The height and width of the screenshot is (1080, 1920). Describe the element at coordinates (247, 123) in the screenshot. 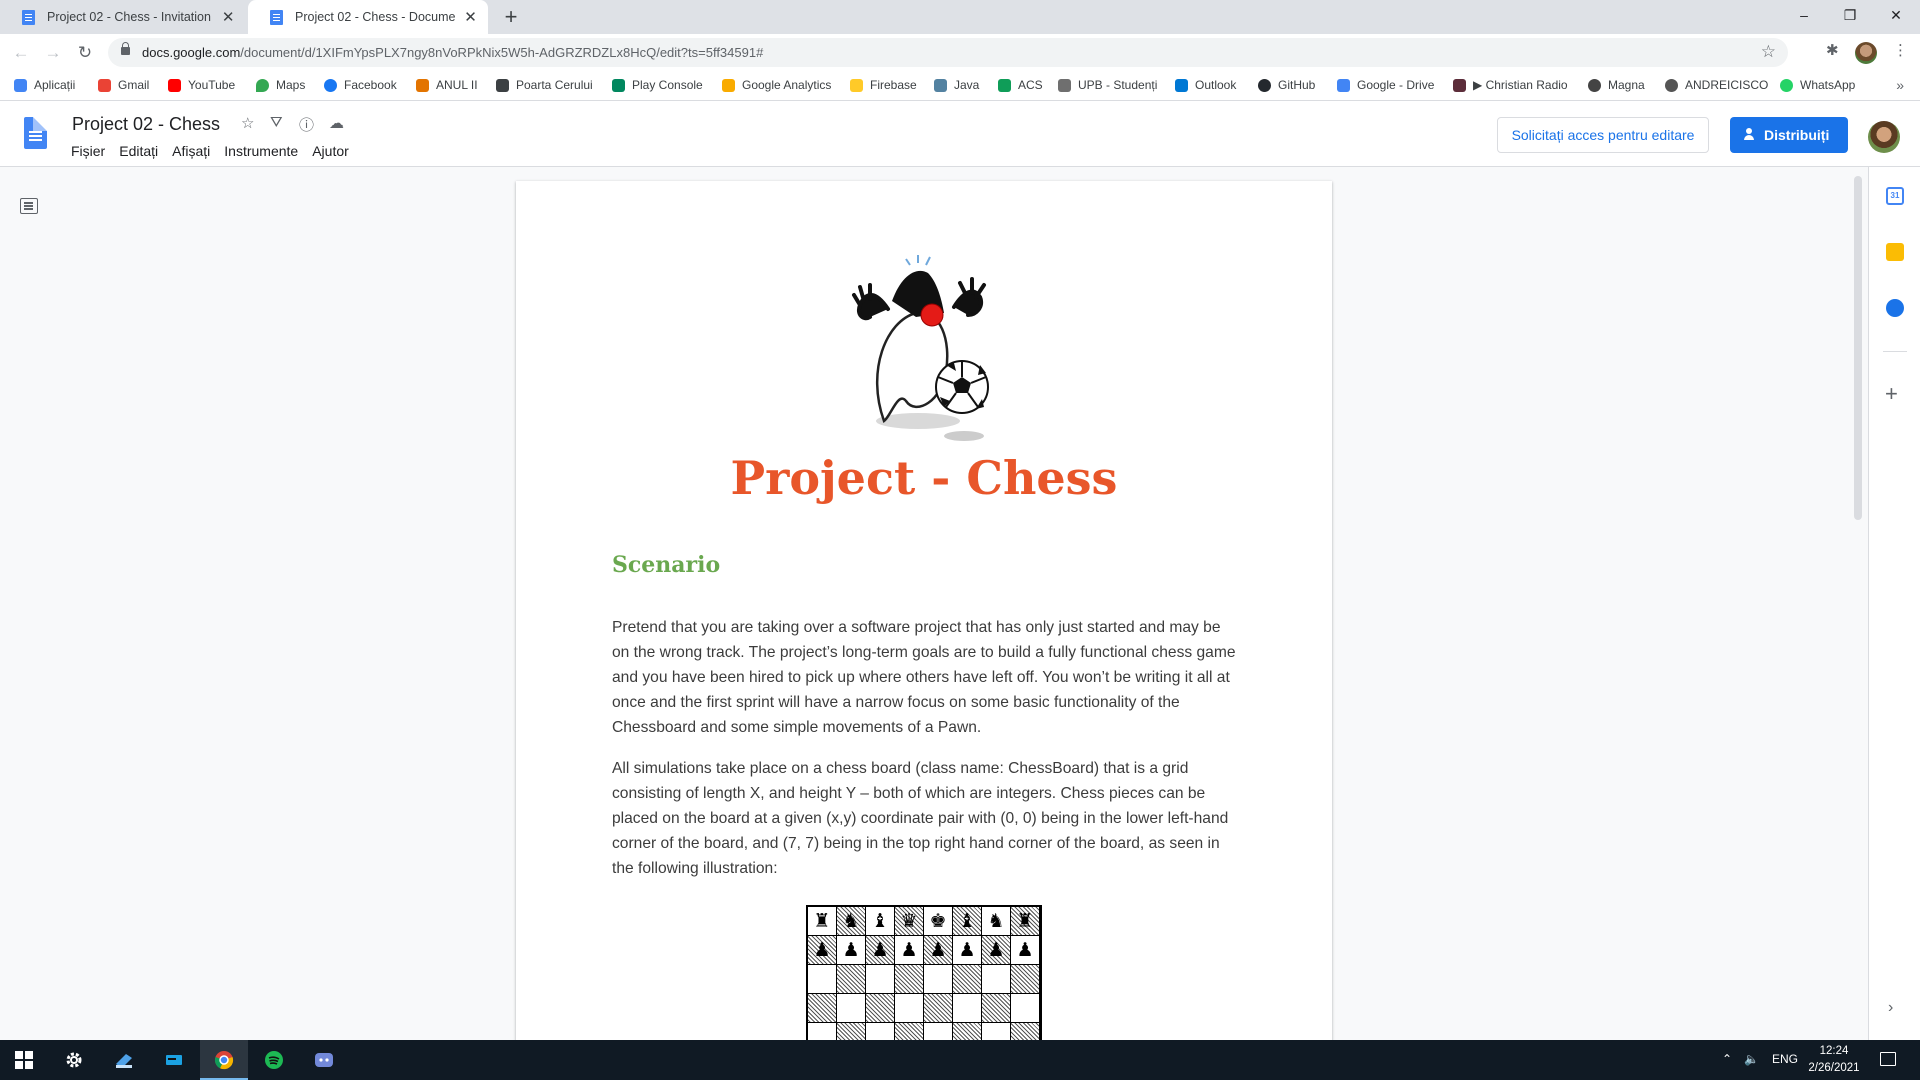

I see `star-icon: ☆` at that location.